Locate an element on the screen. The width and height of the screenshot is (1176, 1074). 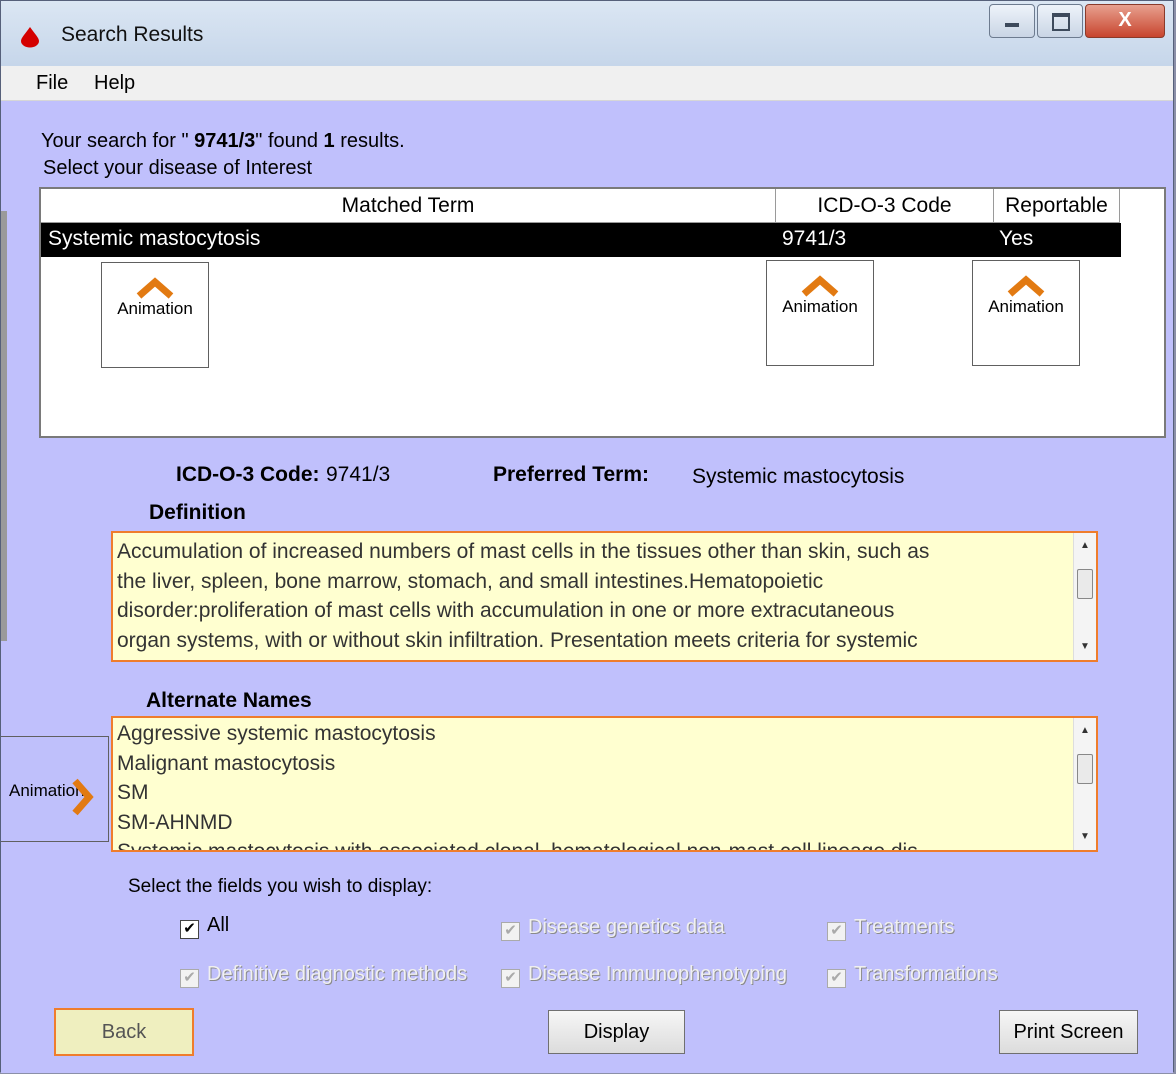
menu-help: Help is located at coordinates (114, 83).